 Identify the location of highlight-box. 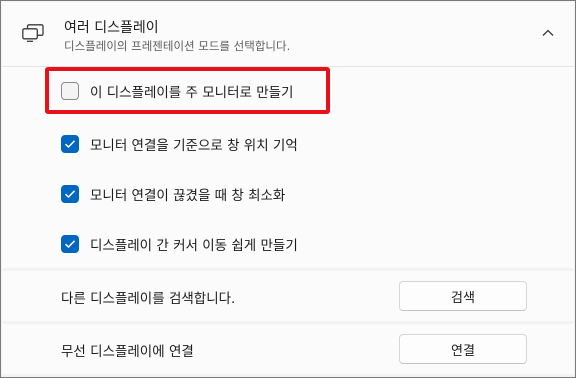
(187, 90).